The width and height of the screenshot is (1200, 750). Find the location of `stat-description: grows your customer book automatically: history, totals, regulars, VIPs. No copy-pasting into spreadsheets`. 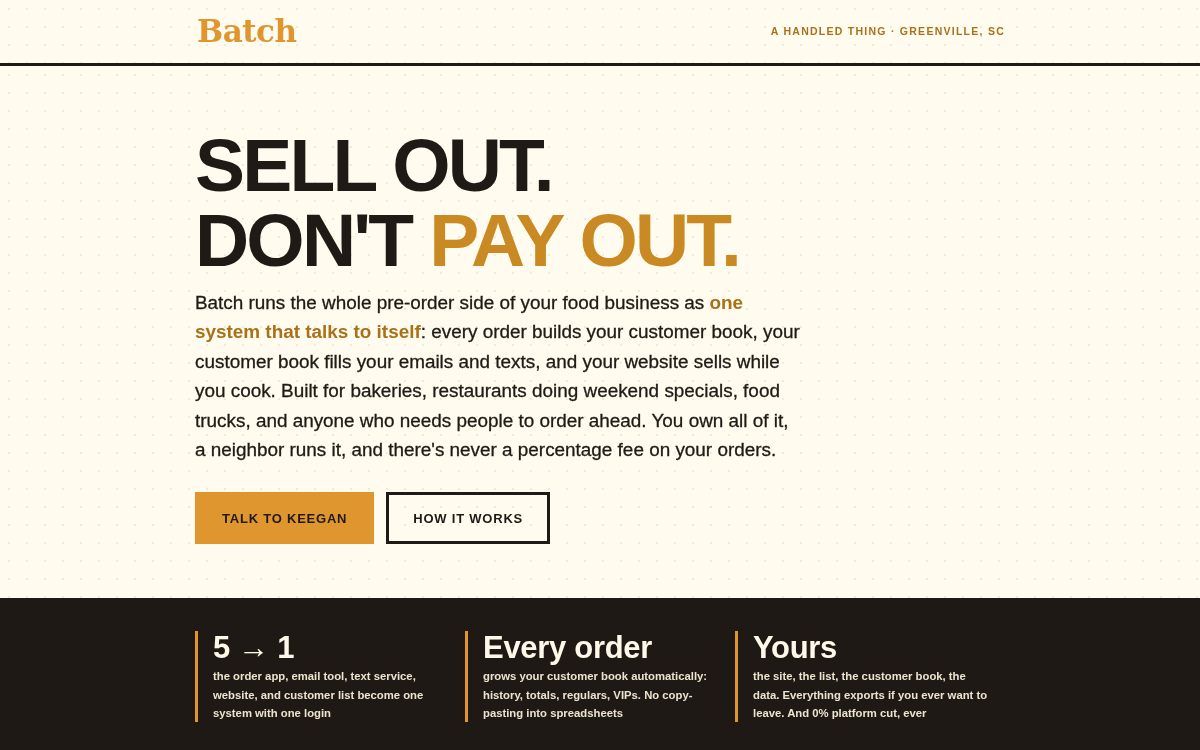

stat-description: grows your customer book automatically: history, totals, regulars, VIPs. No copy-pasting into spreadsheets is located at coordinates (596, 695).